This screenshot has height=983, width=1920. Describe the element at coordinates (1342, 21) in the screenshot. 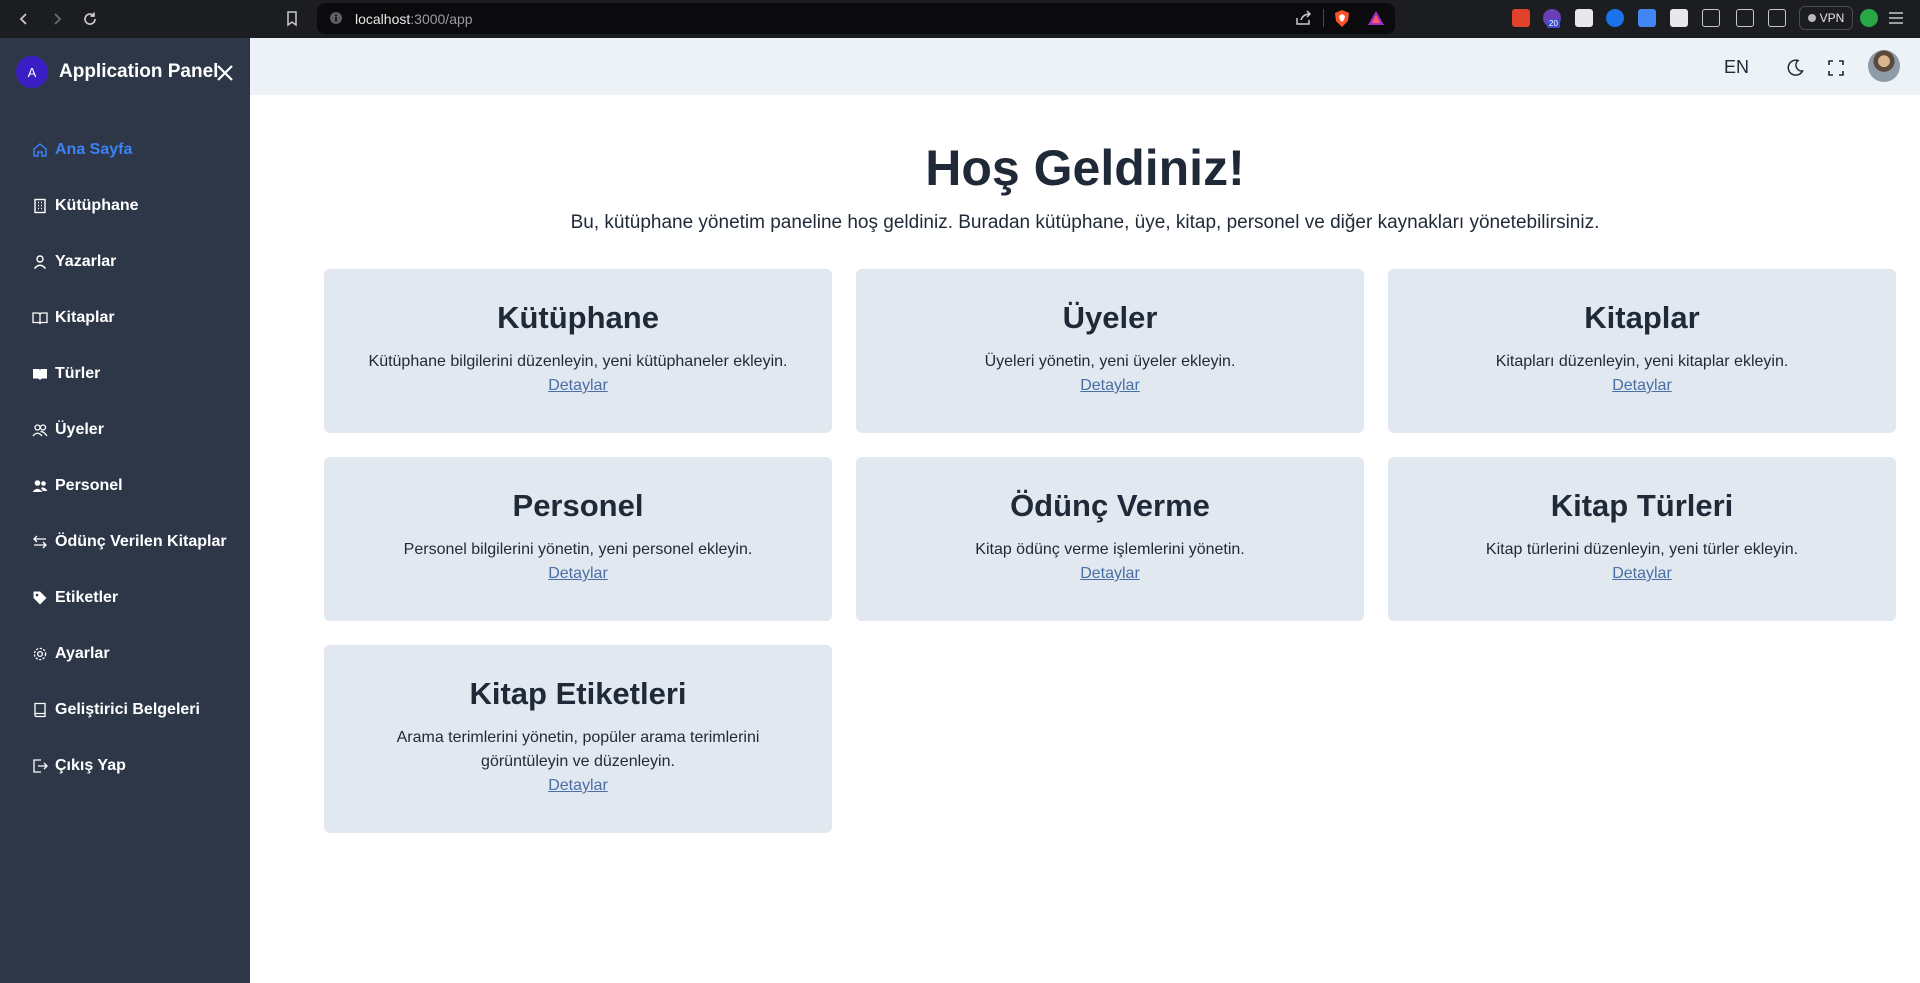

I see `brave-shield-icon` at that location.